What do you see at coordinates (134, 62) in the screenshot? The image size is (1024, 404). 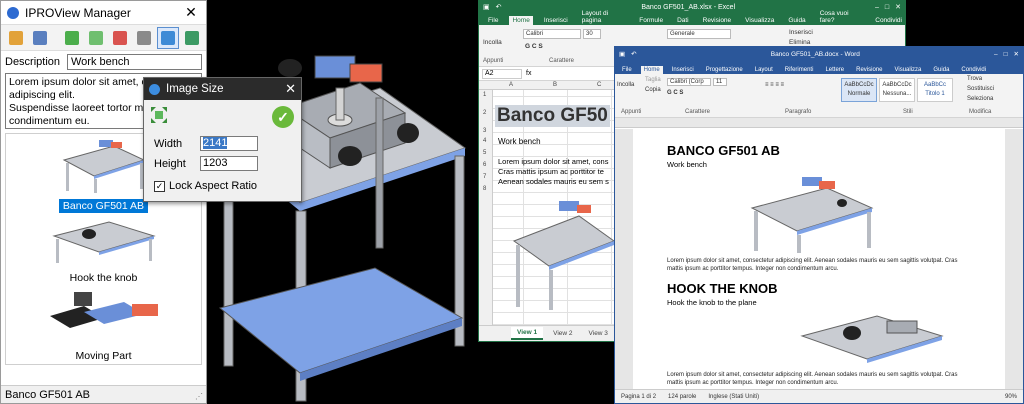 I see `description-input: Work bench` at bounding box center [134, 62].